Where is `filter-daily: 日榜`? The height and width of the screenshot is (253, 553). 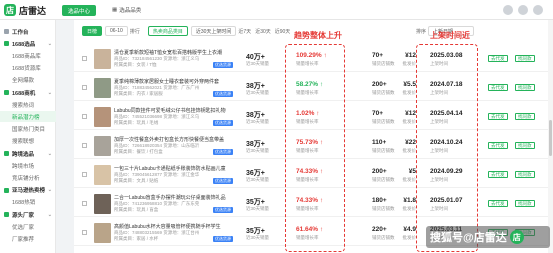 filter-daily: 日榜 is located at coordinates (92, 31).